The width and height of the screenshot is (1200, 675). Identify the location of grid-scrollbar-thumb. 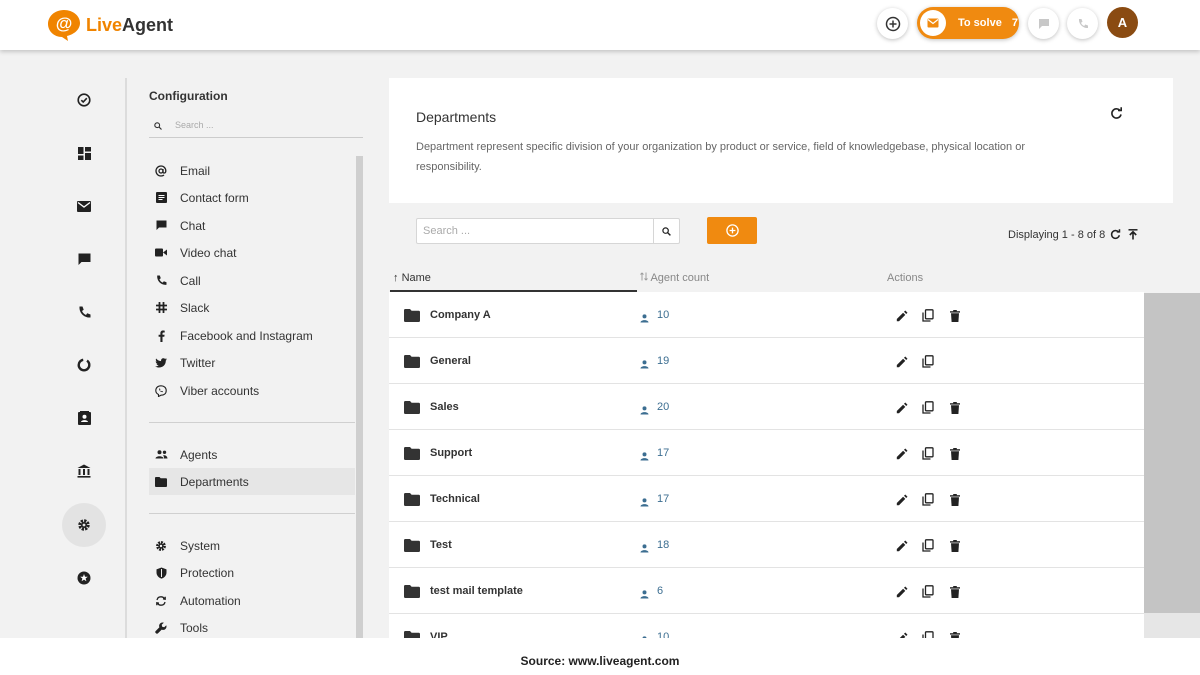
(1172, 453).